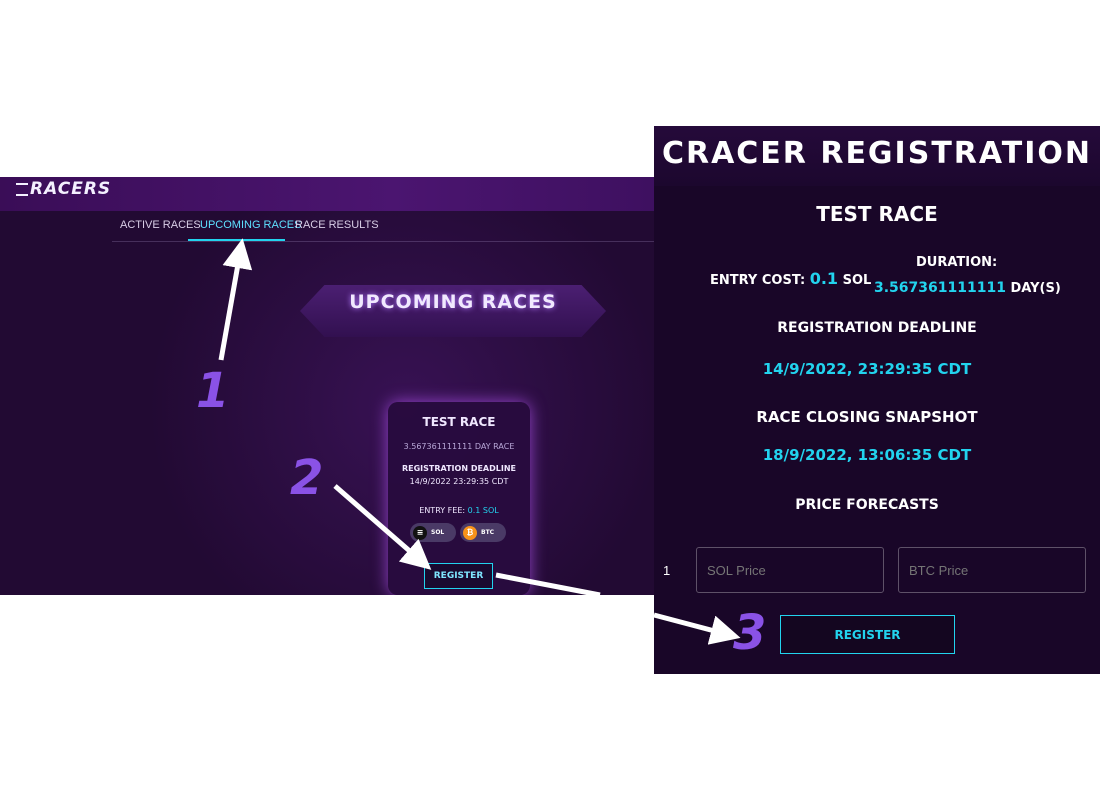  What do you see at coordinates (867, 634) in the screenshot?
I see `register-button: REGISTER` at bounding box center [867, 634].